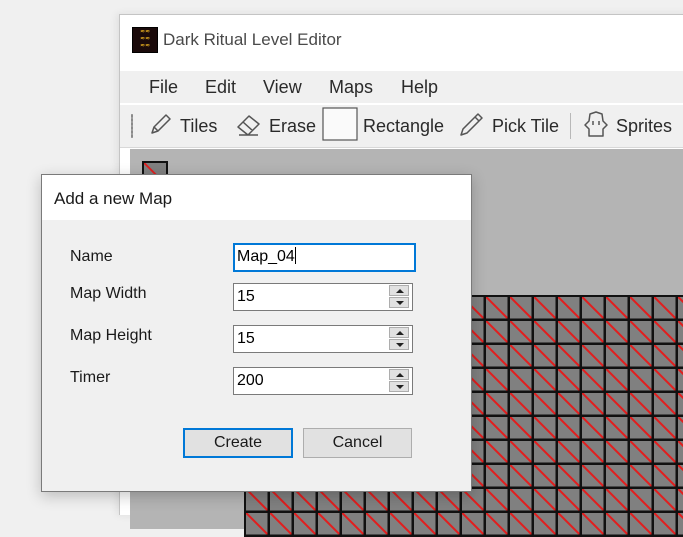 The width and height of the screenshot is (683, 537). What do you see at coordinates (252, 39) in the screenshot?
I see `window-title: Dark Ritual Level Editor` at bounding box center [252, 39].